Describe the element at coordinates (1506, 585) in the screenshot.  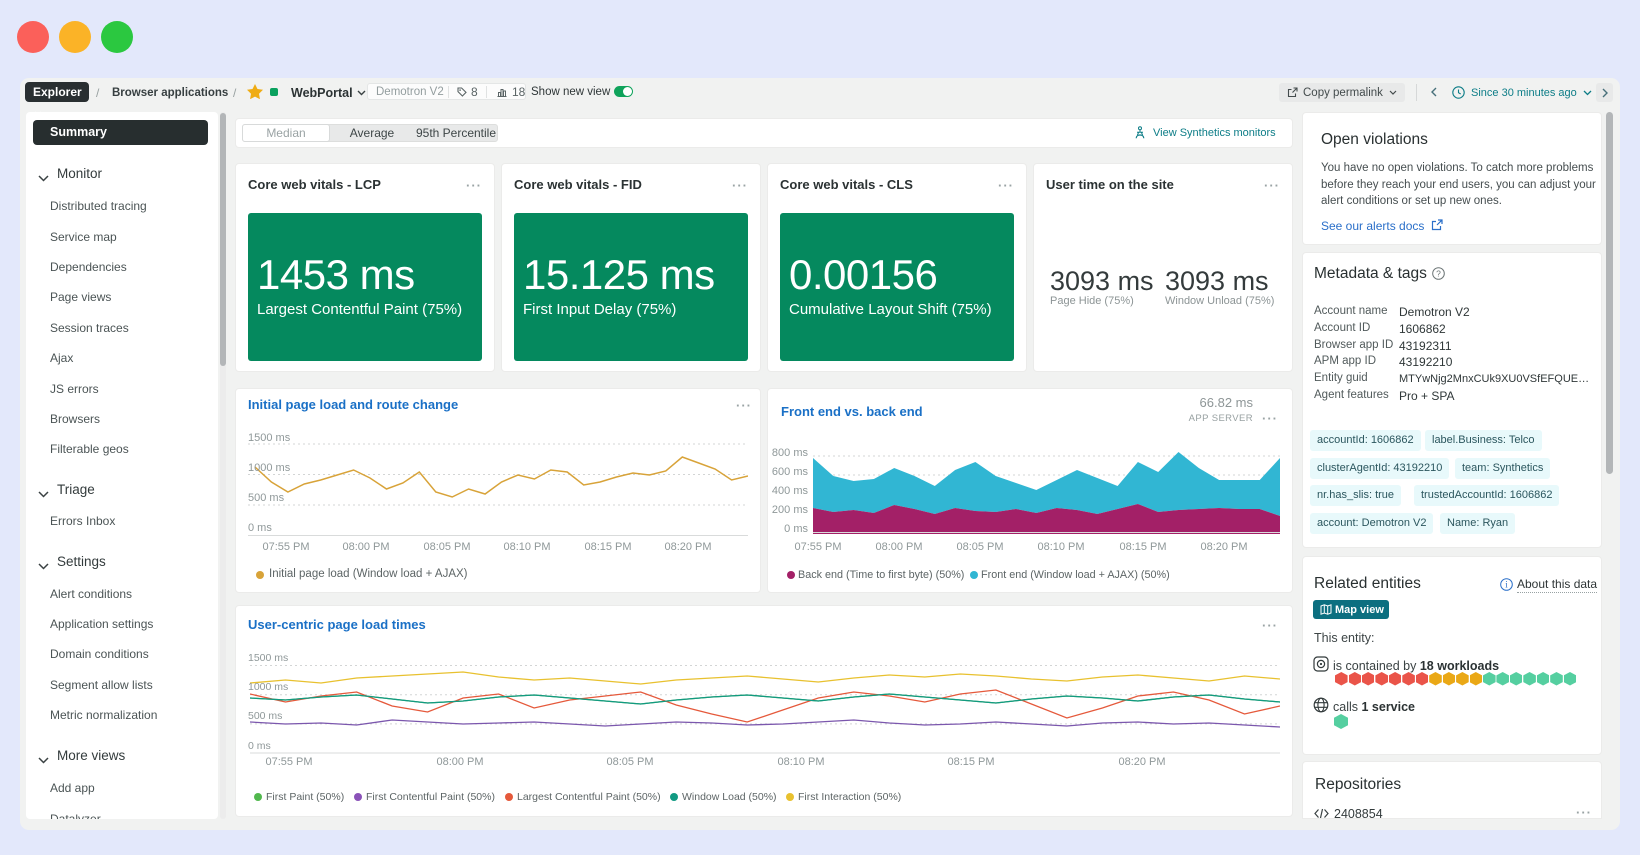
I see `svg-text: i` at that location.